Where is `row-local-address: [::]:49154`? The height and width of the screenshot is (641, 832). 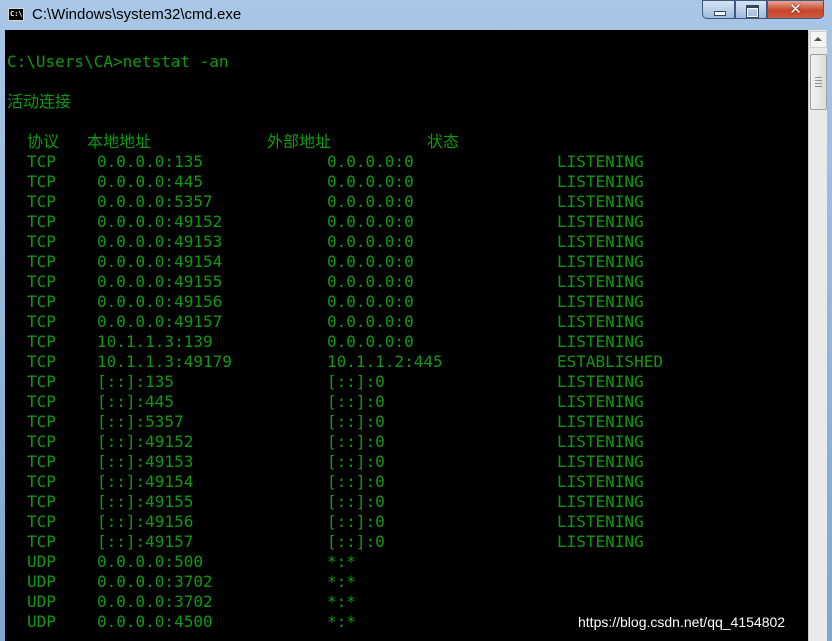
row-local-address: [::]:49154 is located at coordinates (145, 481).